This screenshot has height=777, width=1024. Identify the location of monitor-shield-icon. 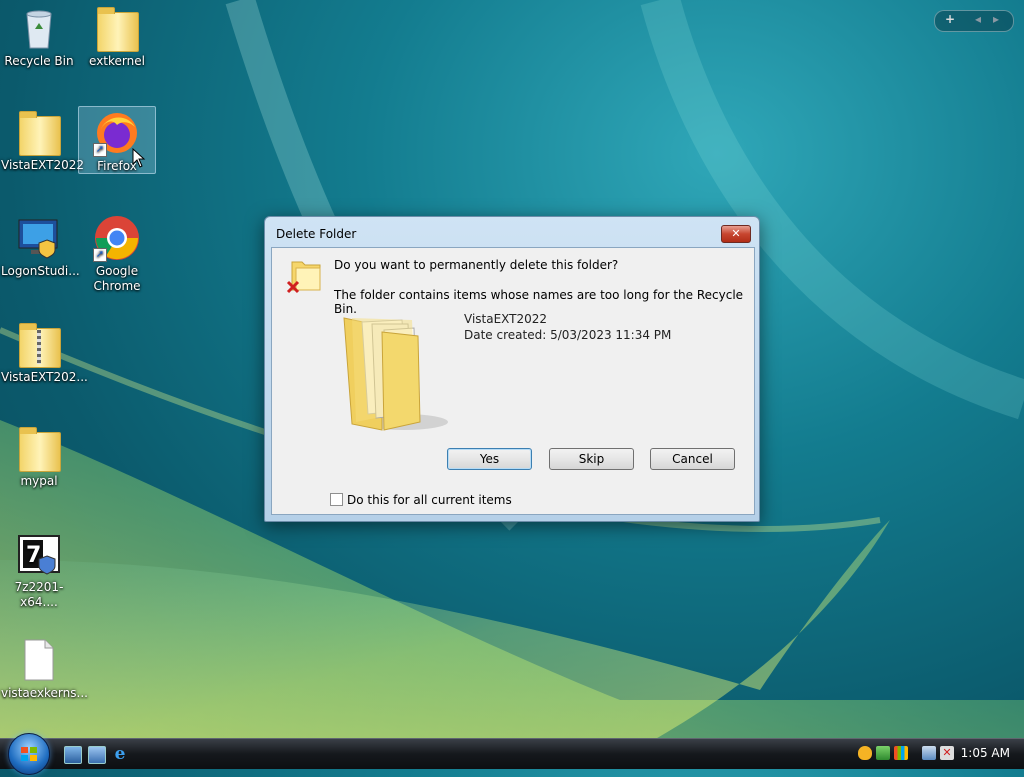
(39, 238).